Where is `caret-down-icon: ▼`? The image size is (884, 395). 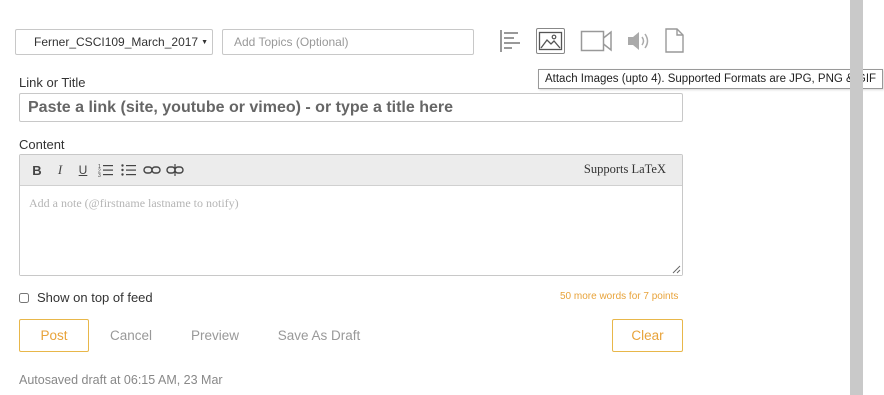 caret-down-icon: ▼ is located at coordinates (205, 42).